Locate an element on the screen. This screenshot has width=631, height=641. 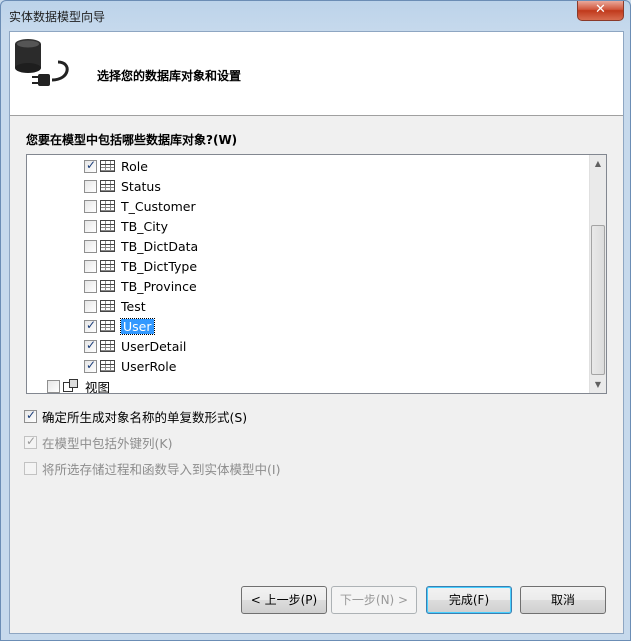
tree-item-status: Status is located at coordinates (122, 186).